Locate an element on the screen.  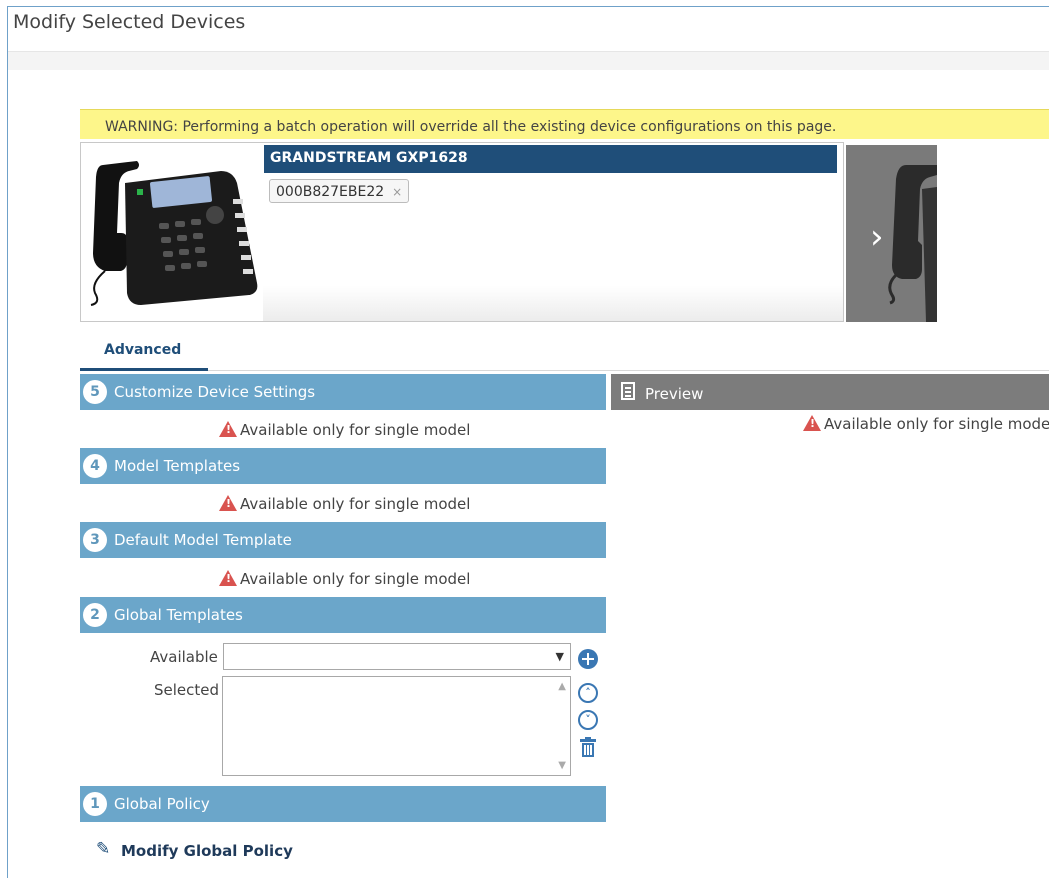
phone-icon is located at coordinates (174, 233).